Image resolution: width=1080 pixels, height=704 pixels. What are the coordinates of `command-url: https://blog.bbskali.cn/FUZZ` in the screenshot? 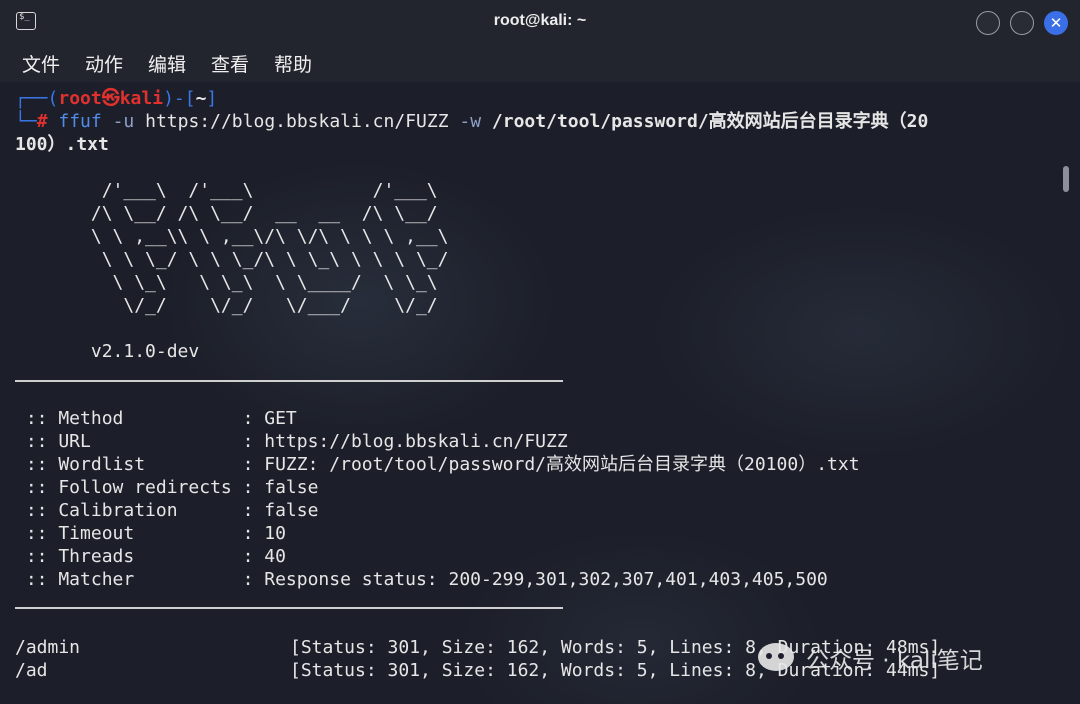 It's located at (297, 121).